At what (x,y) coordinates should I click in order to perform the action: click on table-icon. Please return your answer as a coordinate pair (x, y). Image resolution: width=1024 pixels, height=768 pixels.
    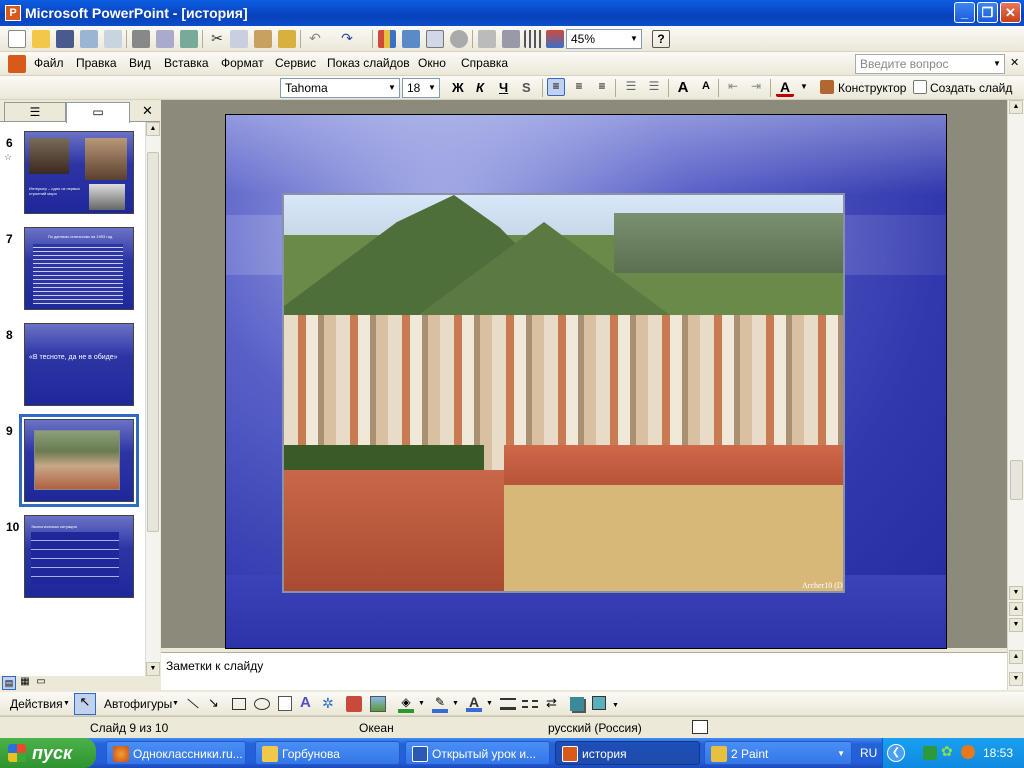
    Looking at the image, I should click on (411, 39).